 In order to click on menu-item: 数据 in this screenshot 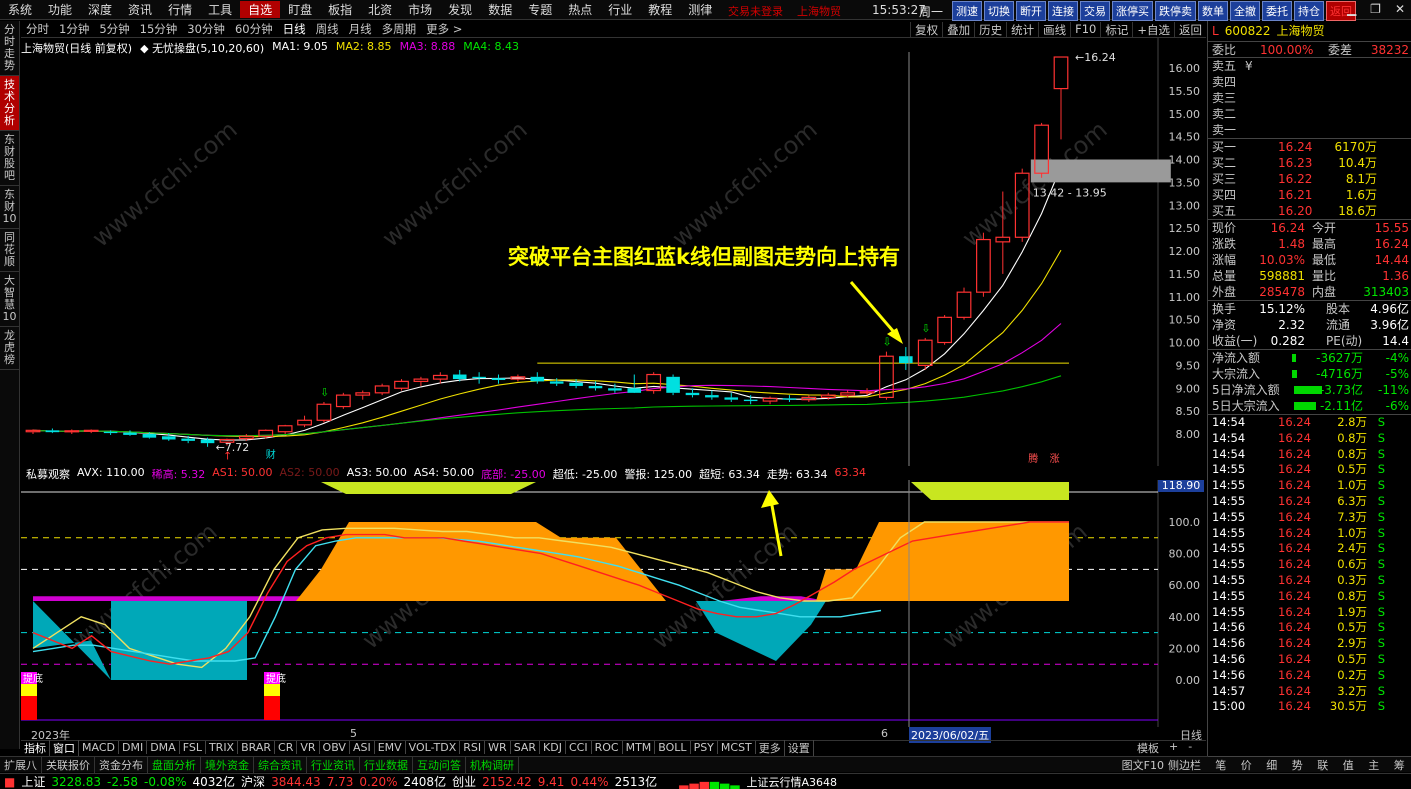, I will do `click(500, 9)`.